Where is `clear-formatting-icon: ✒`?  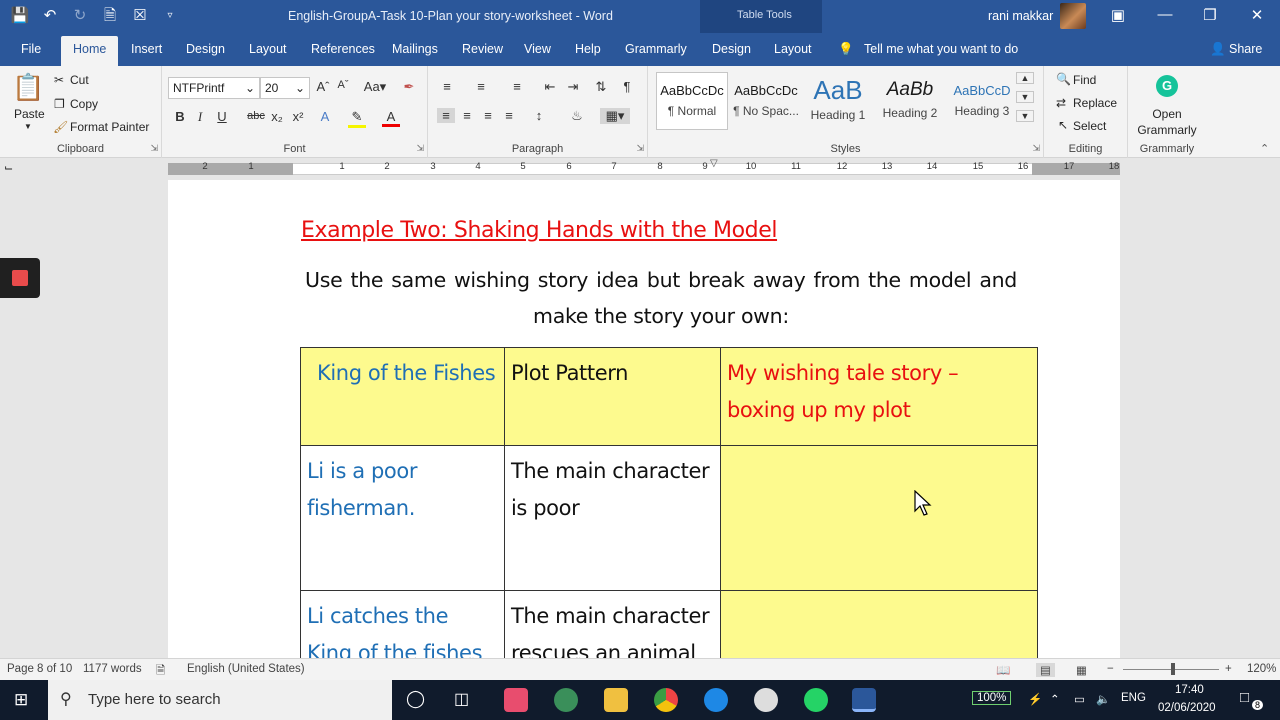 clear-formatting-icon: ✒ is located at coordinates (409, 87).